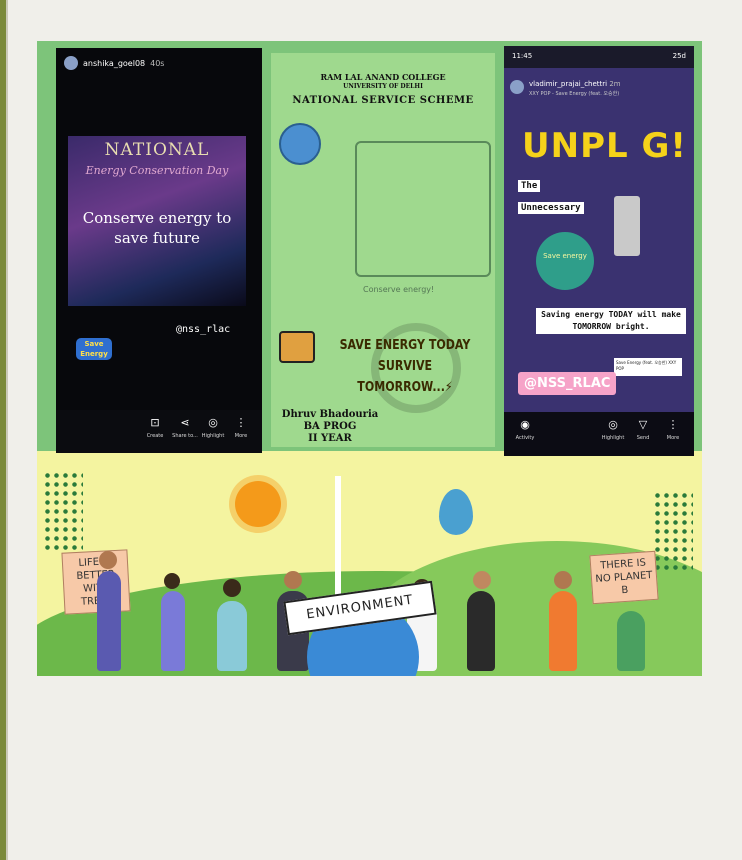 The height and width of the screenshot is (860, 742). Describe the element at coordinates (405, 345) in the screenshot. I see `slogan-line-1: SAVE ENERGY TODAY` at that location.